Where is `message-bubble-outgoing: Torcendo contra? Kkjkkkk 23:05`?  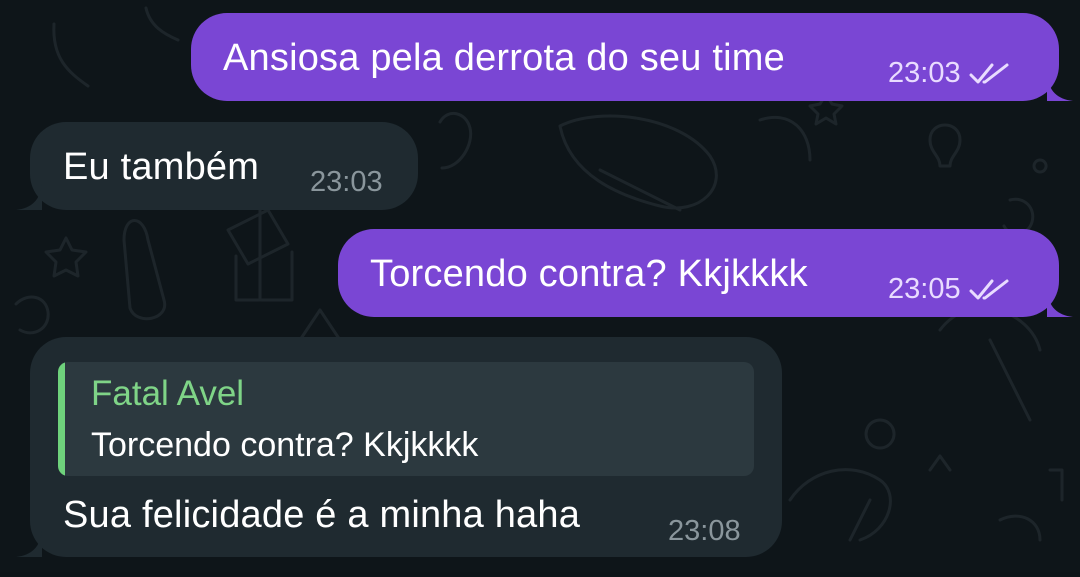 message-bubble-outgoing: Torcendo contra? Kkjkkkk 23:05 is located at coordinates (705, 273).